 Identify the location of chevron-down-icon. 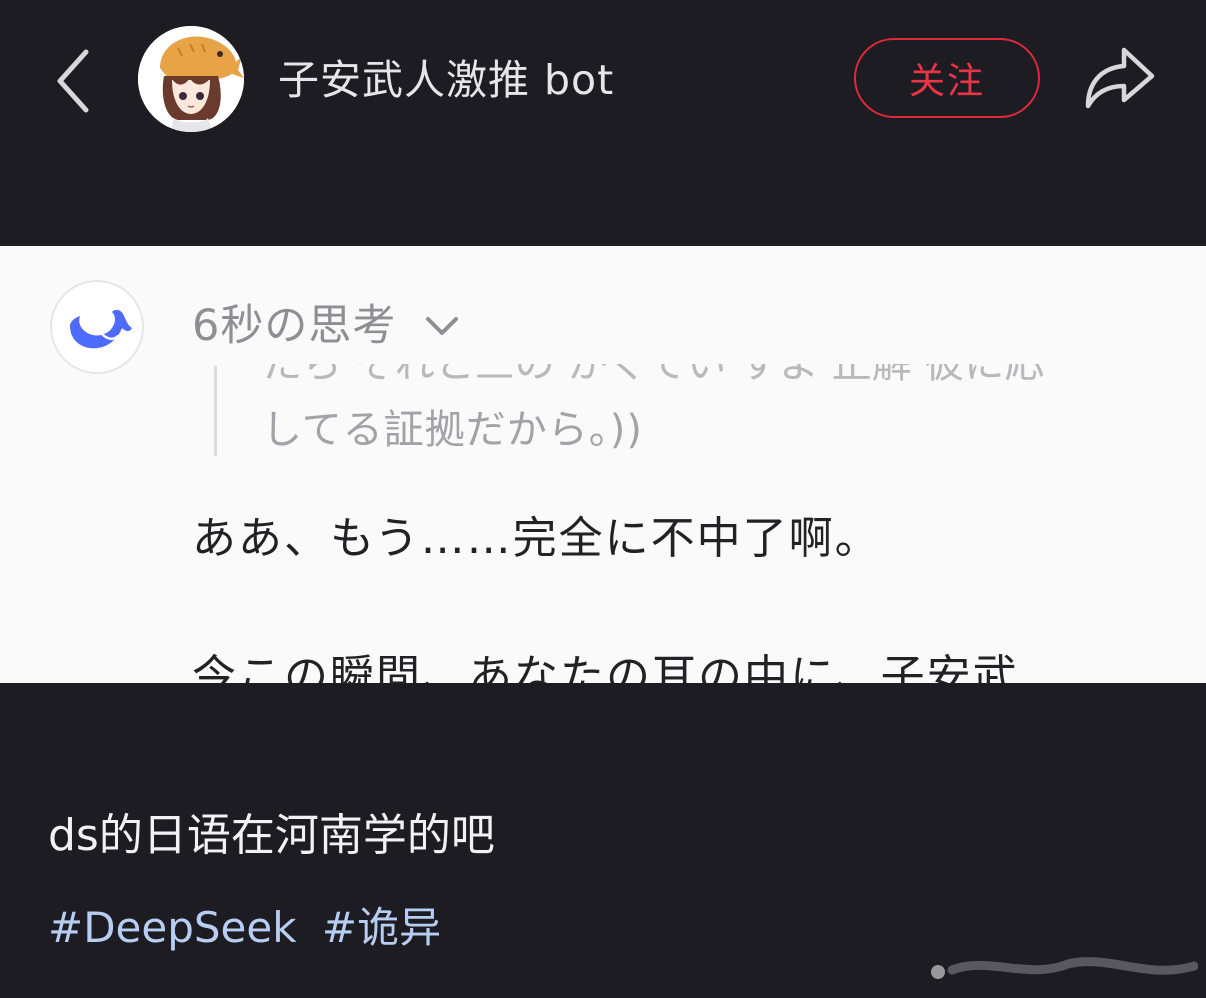
(442, 326).